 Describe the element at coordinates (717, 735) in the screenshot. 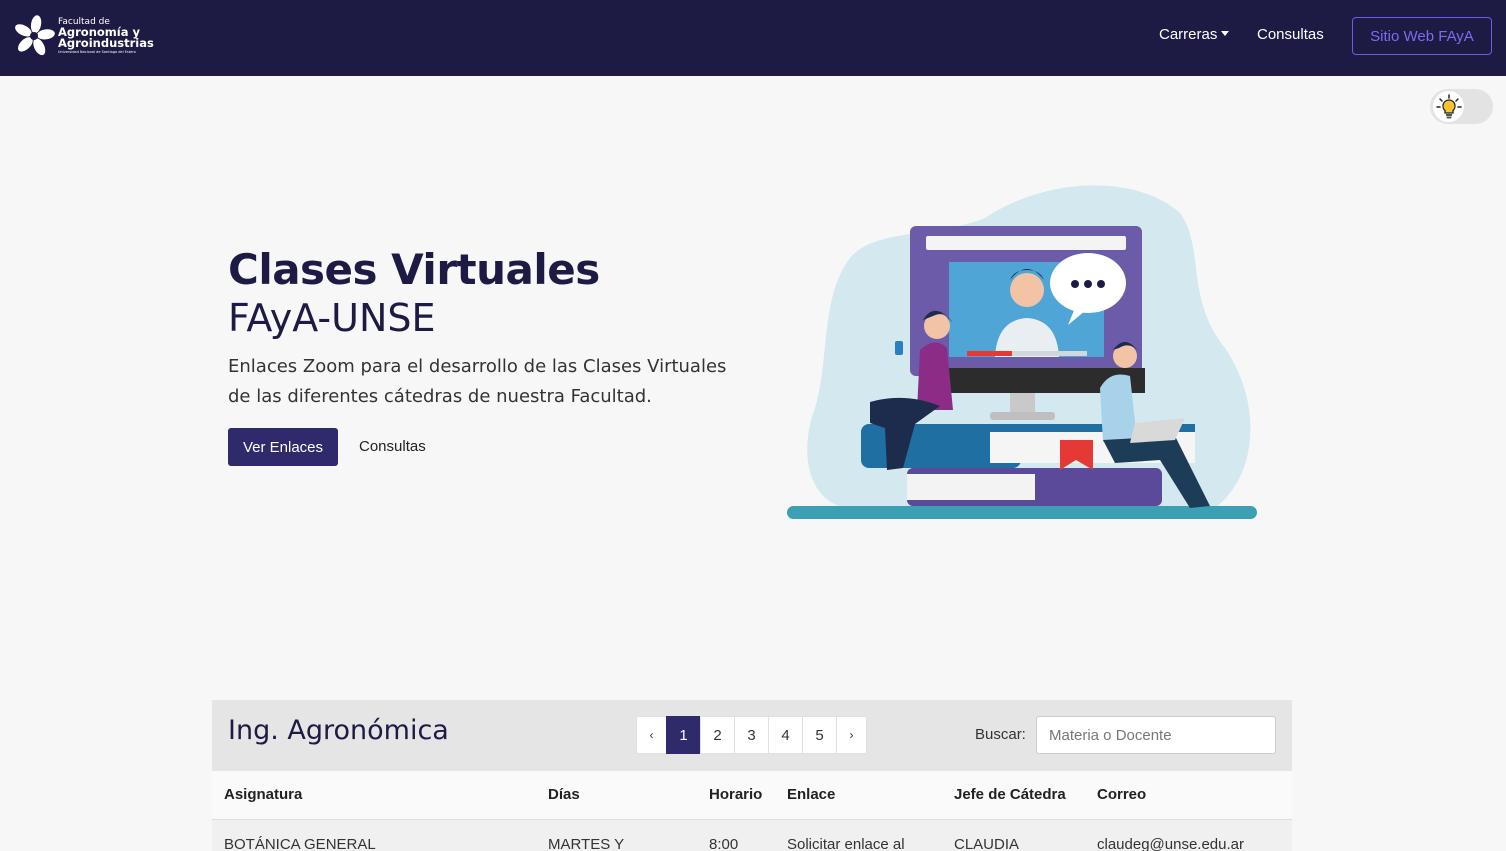

I see `pagination-page-2: 2` at that location.